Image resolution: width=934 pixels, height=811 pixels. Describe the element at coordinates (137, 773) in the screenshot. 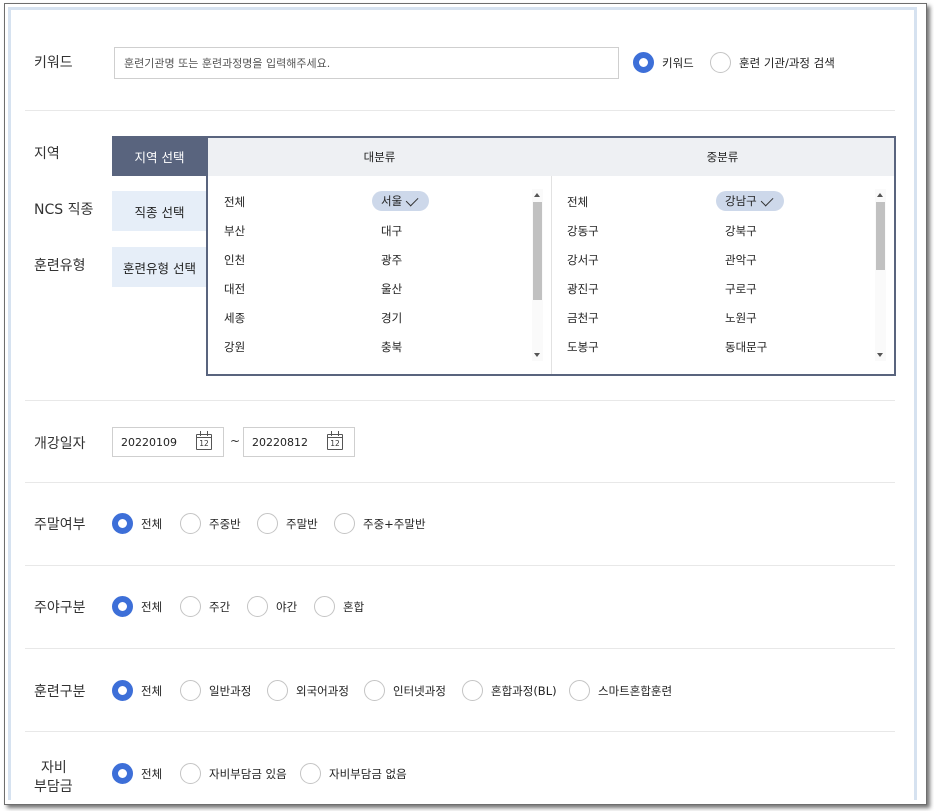

I see `radio-self-pay-all: 전체` at that location.